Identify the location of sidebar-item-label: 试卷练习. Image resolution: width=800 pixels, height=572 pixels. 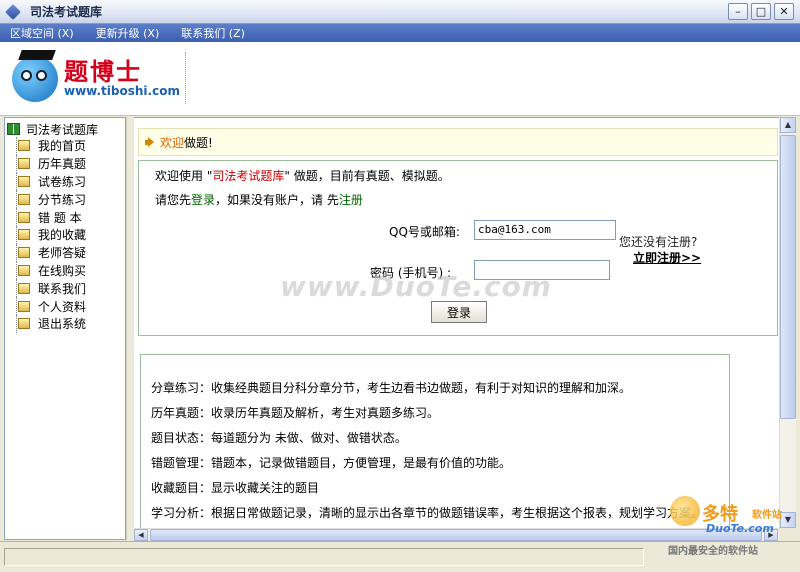
(62, 181).